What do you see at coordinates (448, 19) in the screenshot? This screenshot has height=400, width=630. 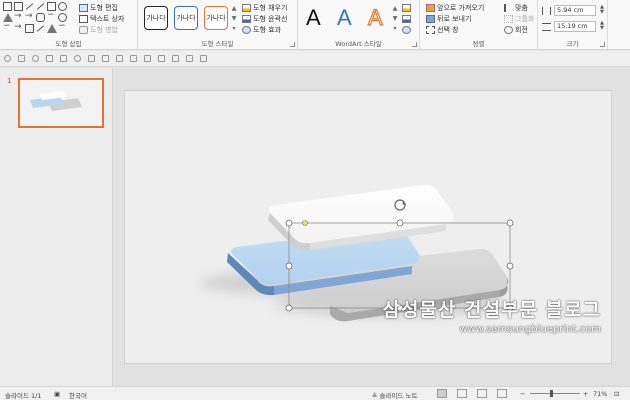 I see `send-backward-button: 뒤로 보내기` at bounding box center [448, 19].